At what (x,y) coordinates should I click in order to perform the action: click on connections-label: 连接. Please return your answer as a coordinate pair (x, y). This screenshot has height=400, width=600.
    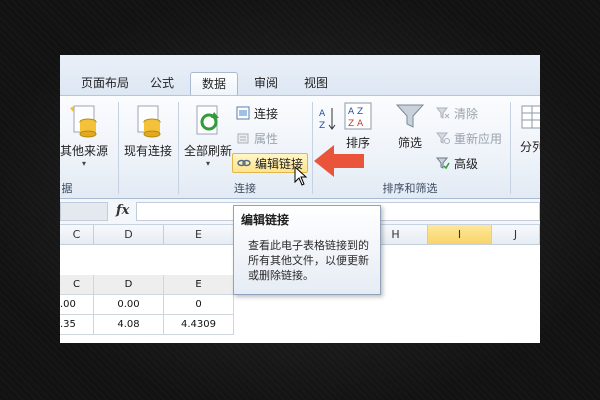
    Looking at the image, I should click on (266, 114).